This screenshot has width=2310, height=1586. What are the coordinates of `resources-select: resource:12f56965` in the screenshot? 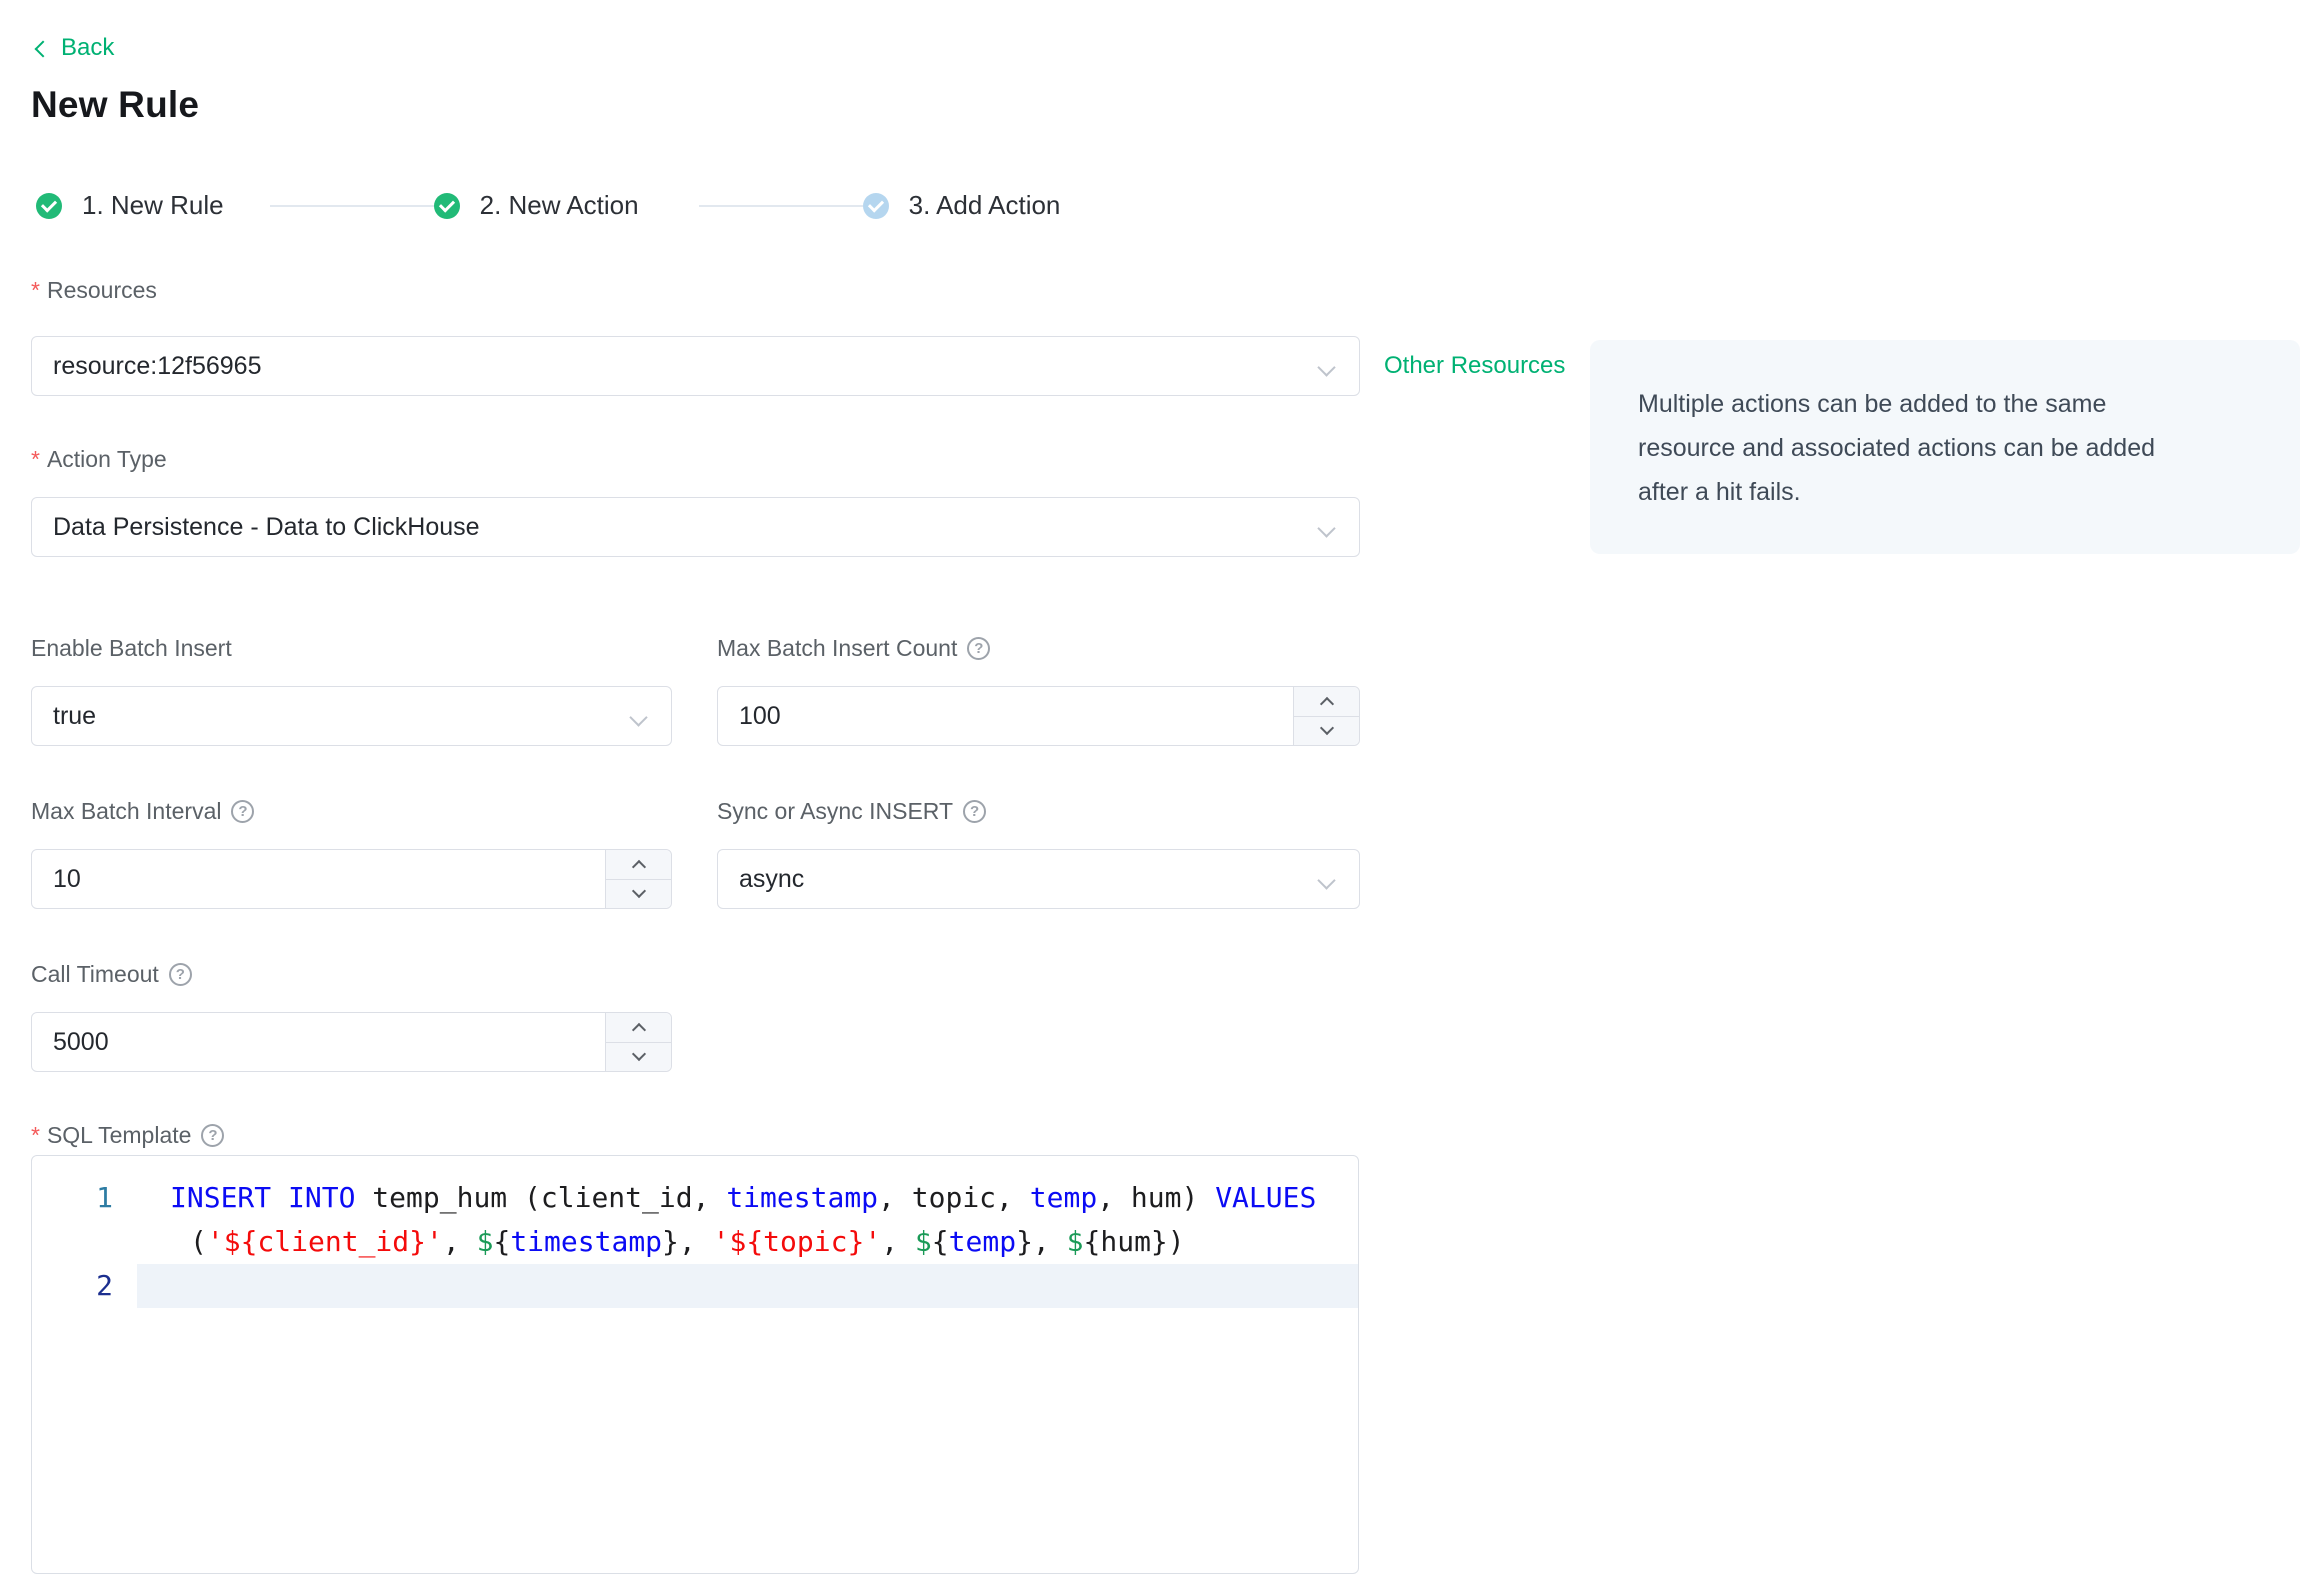 It's located at (695, 366).